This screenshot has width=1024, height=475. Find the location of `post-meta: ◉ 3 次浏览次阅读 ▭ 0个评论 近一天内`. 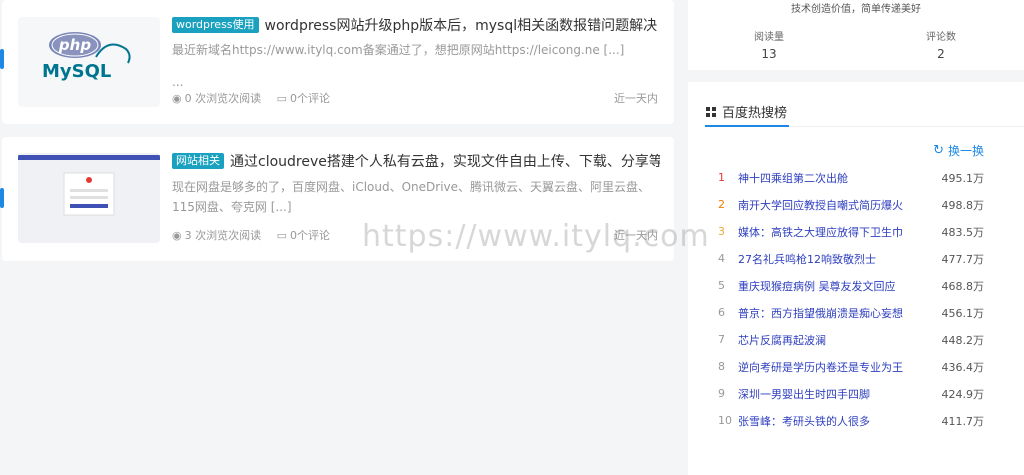

post-meta: ◉ 3 次浏览次阅读 ▭ 0个评论 近一天内 is located at coordinates (415, 236).